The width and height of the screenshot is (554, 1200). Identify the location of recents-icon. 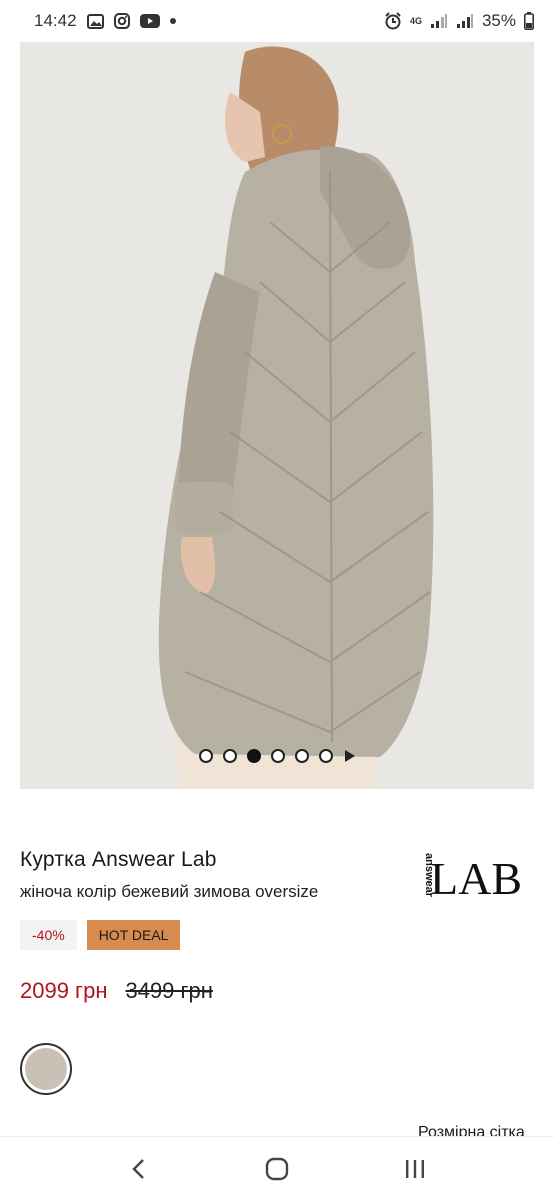
(415, 1168).